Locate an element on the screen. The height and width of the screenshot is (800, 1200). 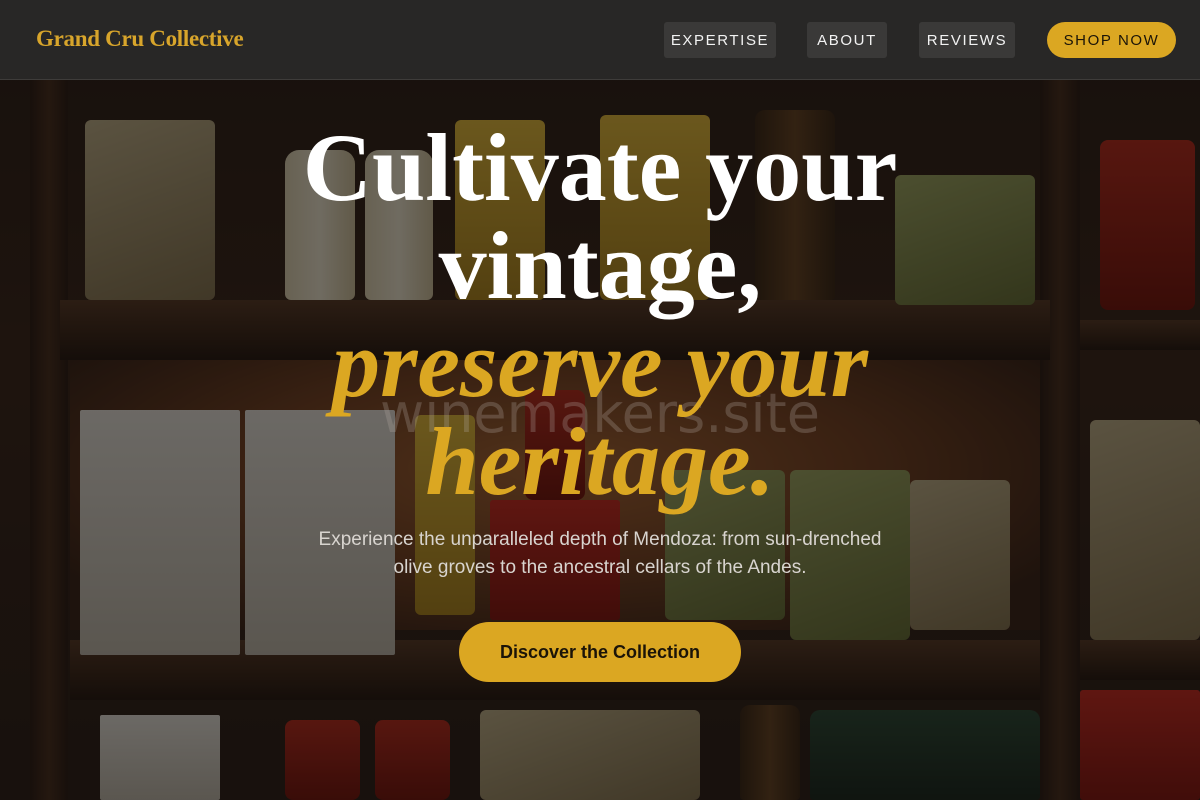
hero-title-line4: heritage. is located at coordinates (600, 461).